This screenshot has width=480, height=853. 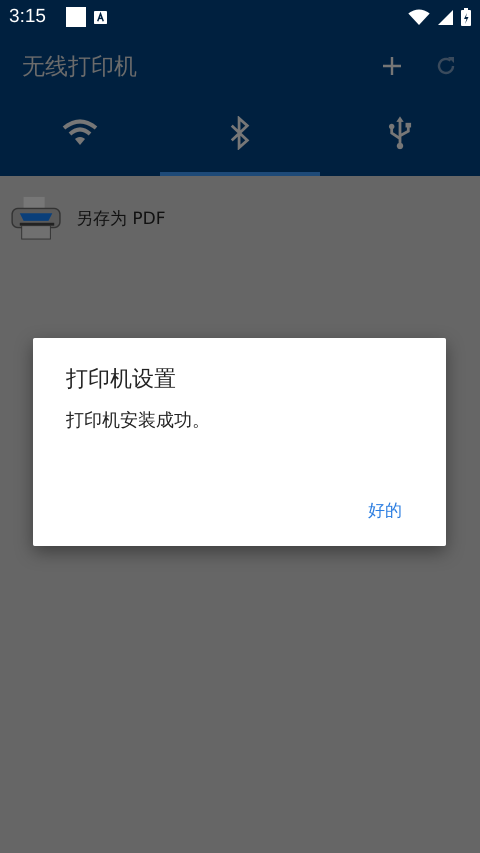 I want to click on notification-icon, so click(x=76, y=17).